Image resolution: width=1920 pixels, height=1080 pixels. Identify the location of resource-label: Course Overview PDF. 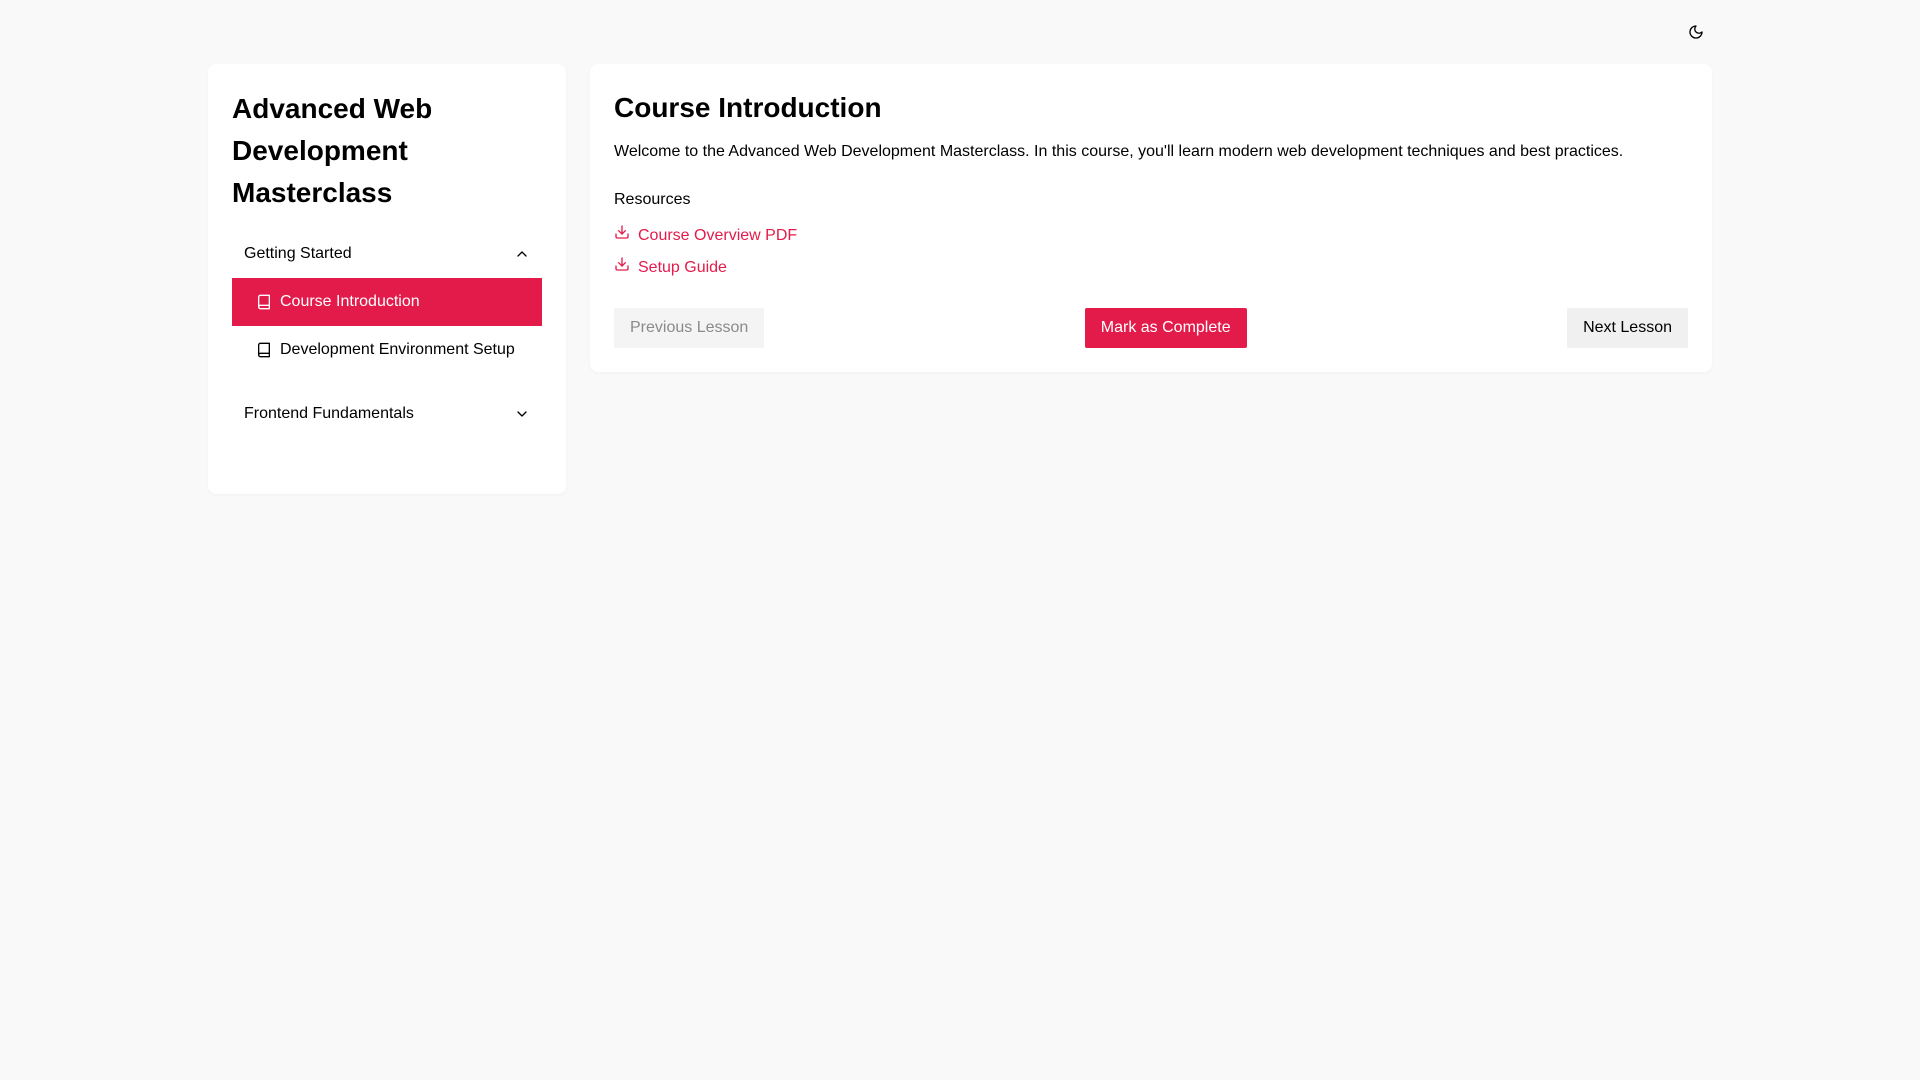
(718, 235).